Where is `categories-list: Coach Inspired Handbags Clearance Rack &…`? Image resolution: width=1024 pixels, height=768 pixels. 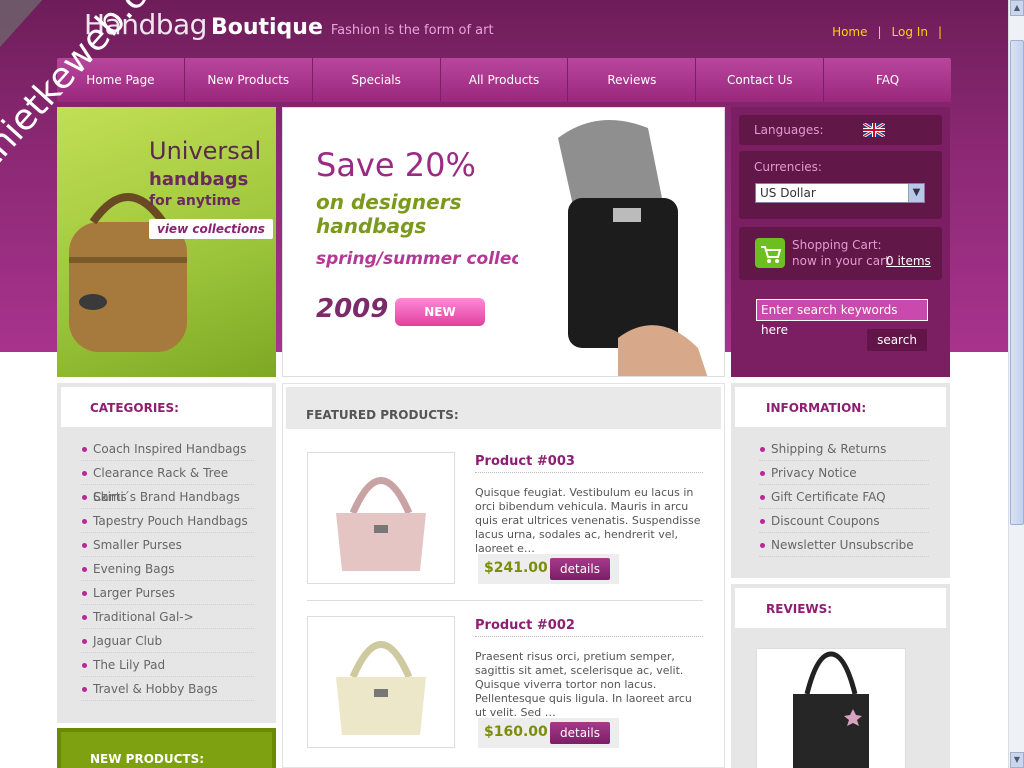
categories-list: Coach Inspired Handbags Clearance Rack &… is located at coordinates (167, 569).